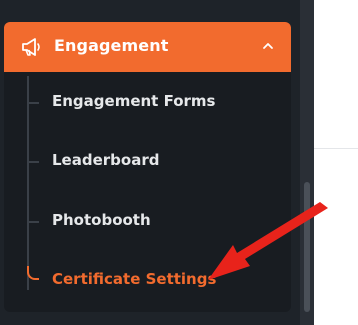 This screenshot has width=358, height=325. I want to click on menu-item-engagement-forms: Engagement Forms, so click(147, 102).